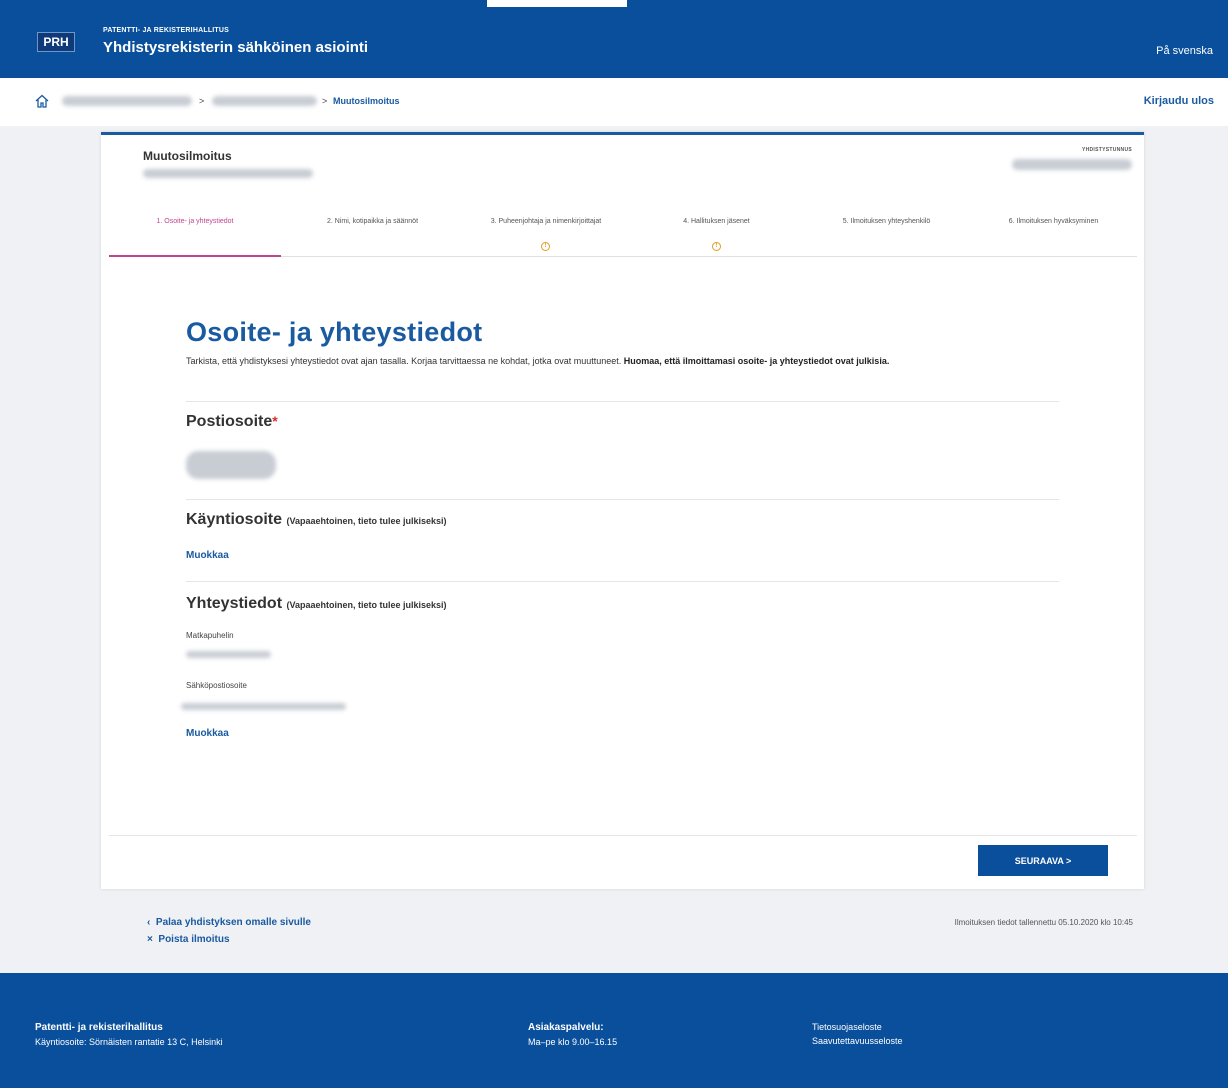 This screenshot has height=1088, width=1228. I want to click on privacy-link: Tietosuojaseloste, so click(847, 1027).